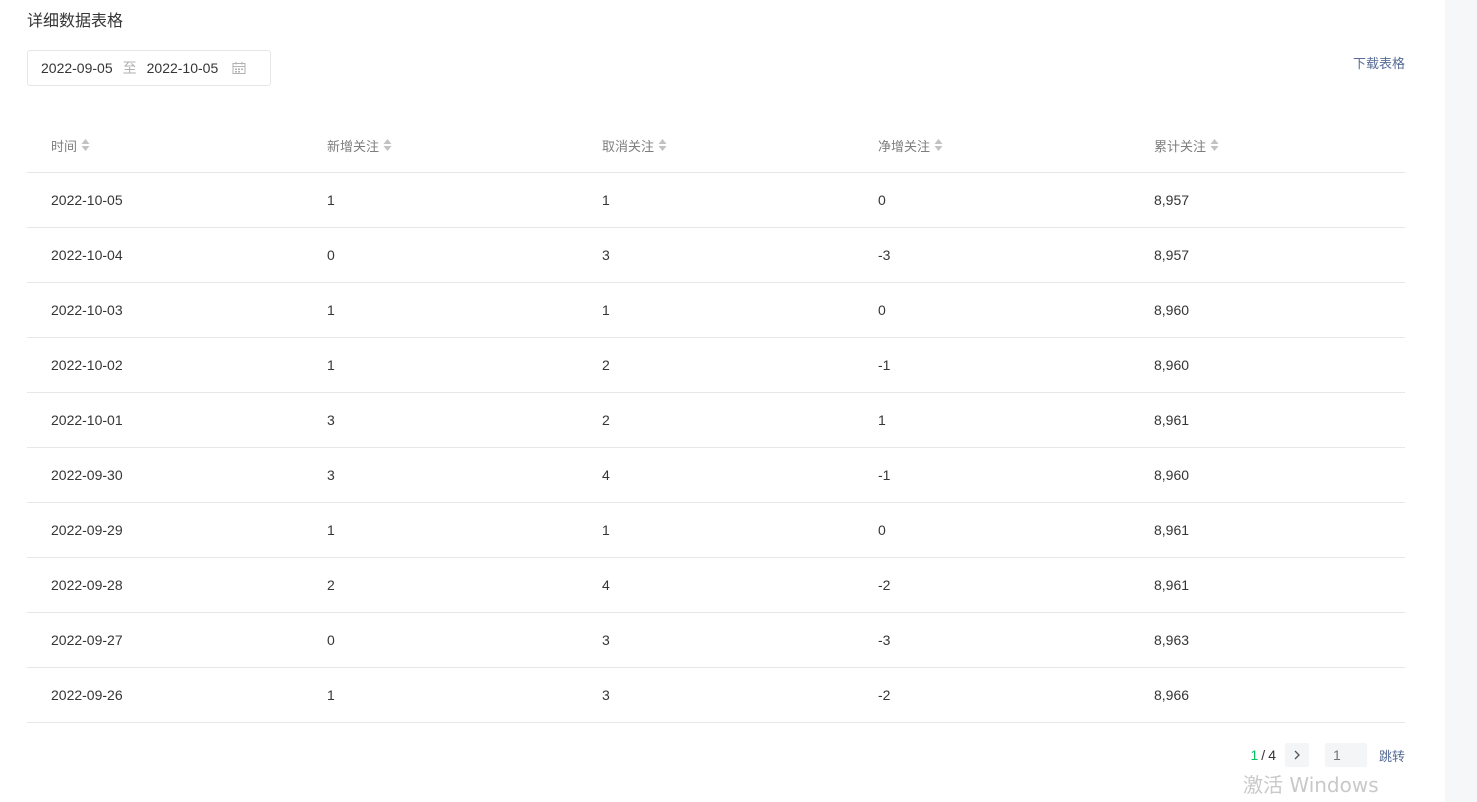  What do you see at coordinates (165, 420) in the screenshot?
I see `table-cell: 2022-10-01` at bounding box center [165, 420].